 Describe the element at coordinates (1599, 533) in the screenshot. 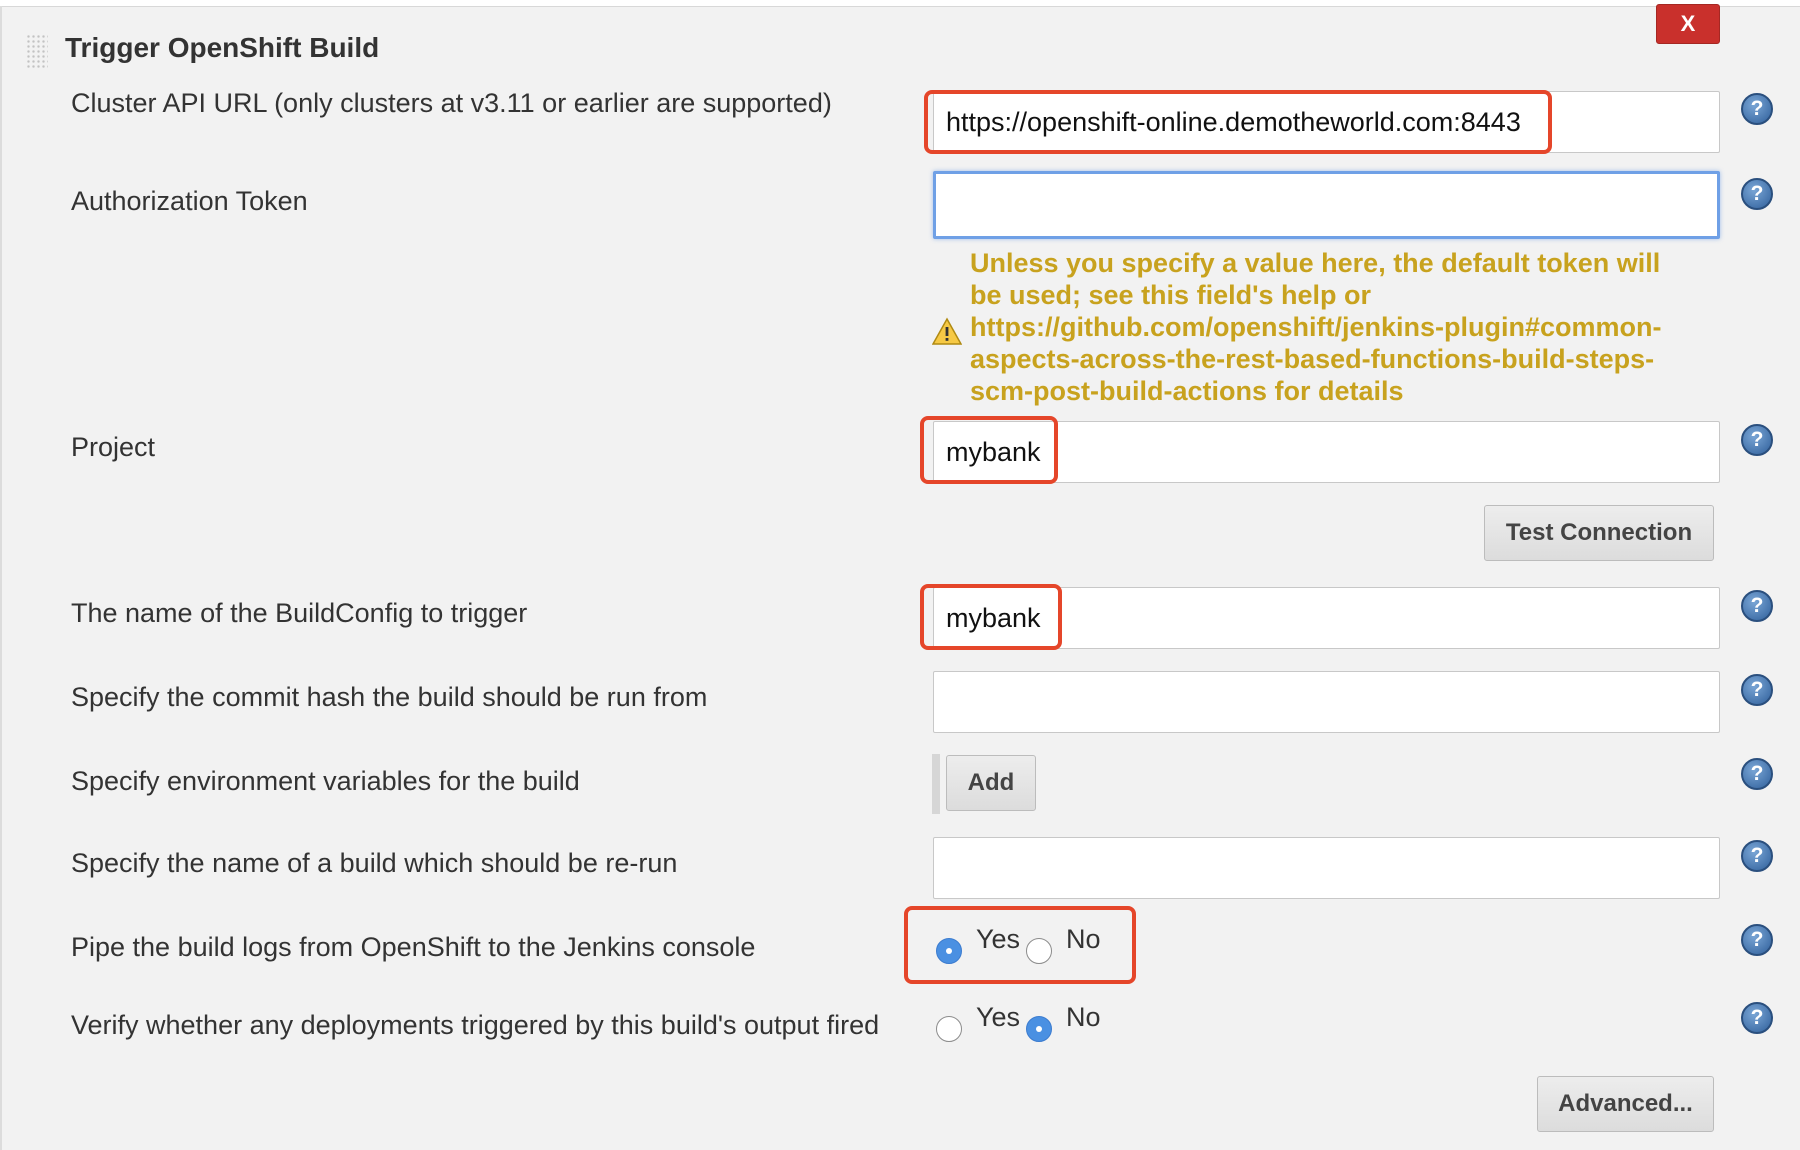

I see `test-connection-button: Test Connection` at that location.